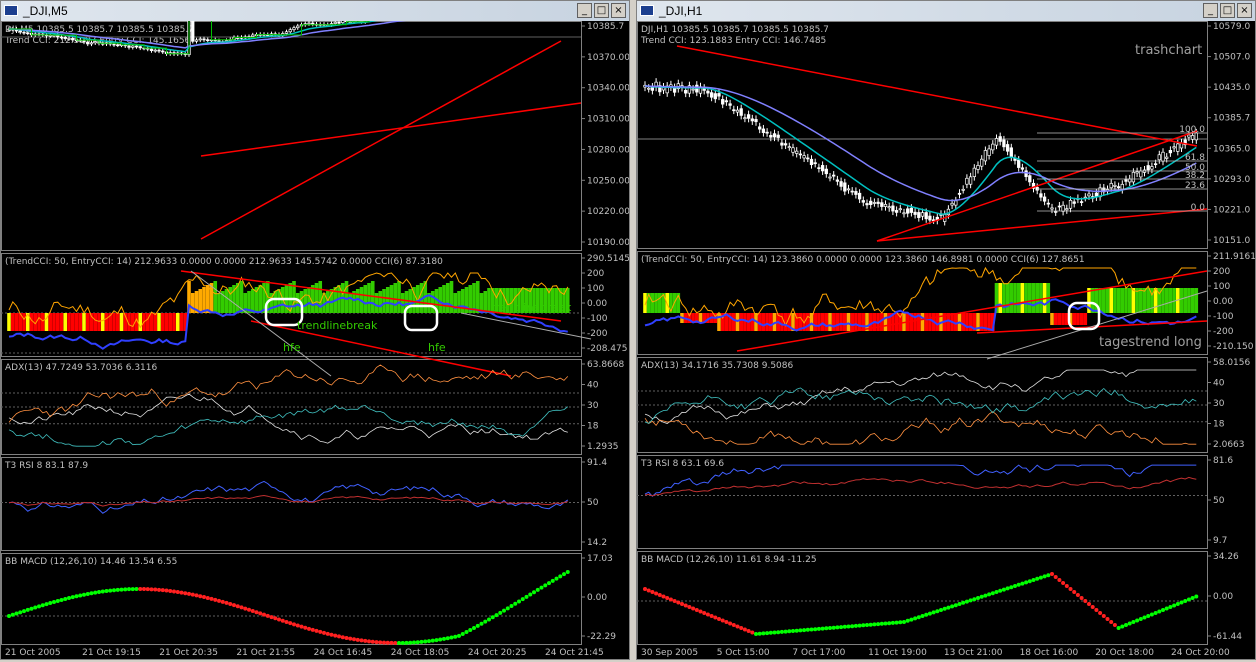  Describe the element at coordinates (81, 368) in the screenshot. I see `pane-header: ADX(13) 47.7249 53.7036 6.3116` at that location.